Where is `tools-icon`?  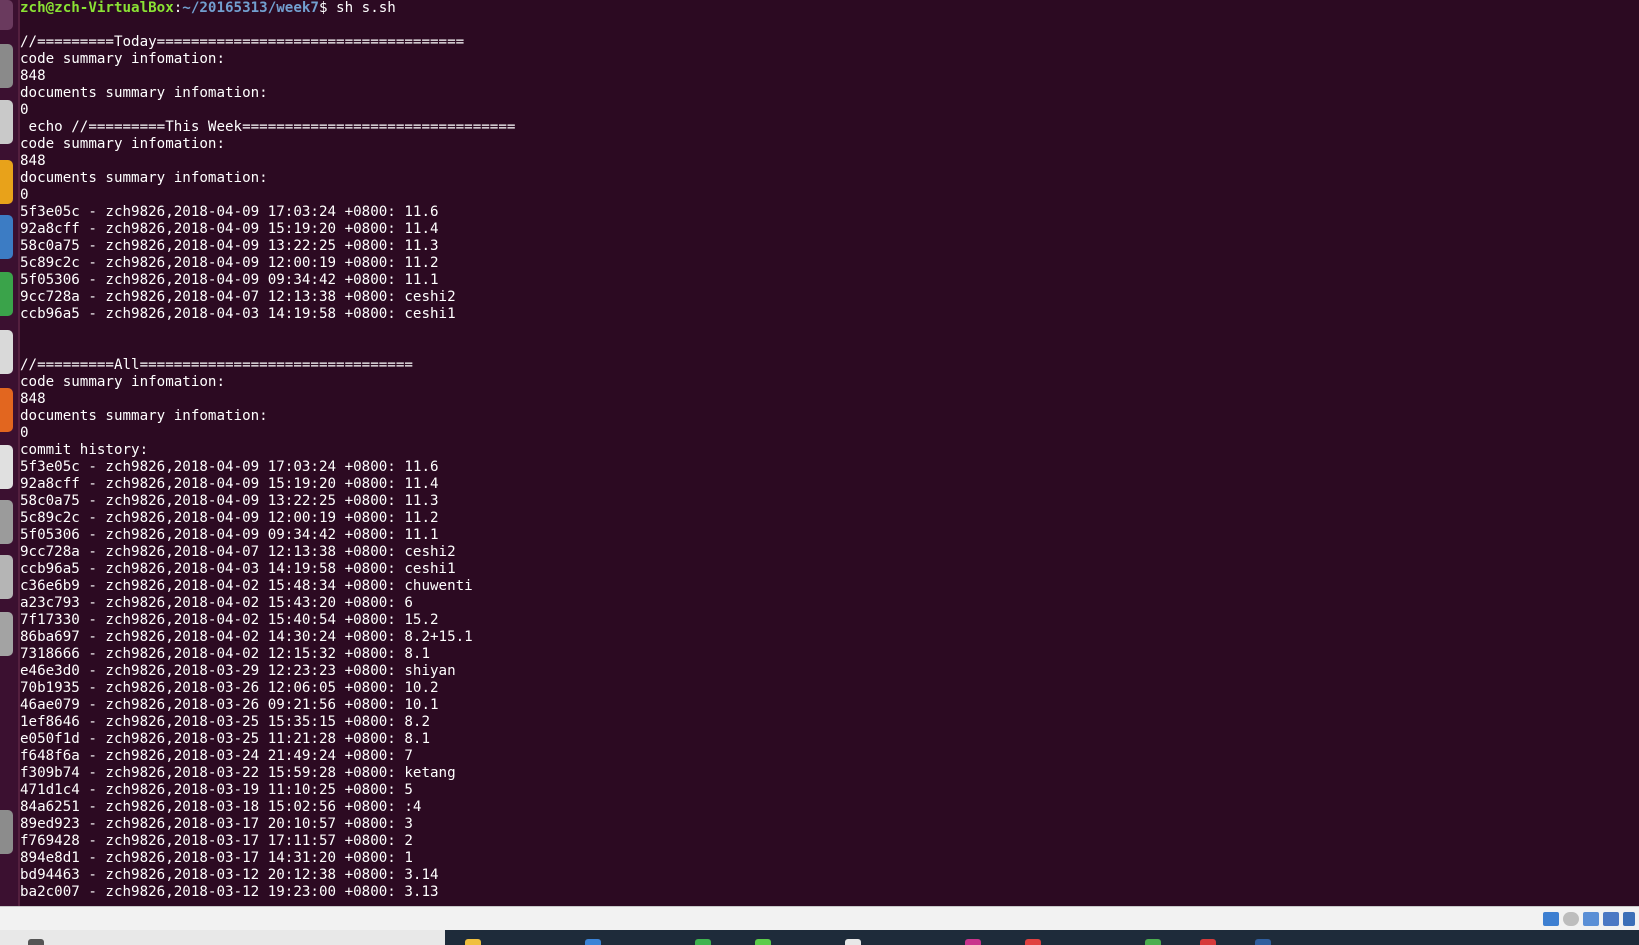 tools-icon is located at coordinates (6, 577).